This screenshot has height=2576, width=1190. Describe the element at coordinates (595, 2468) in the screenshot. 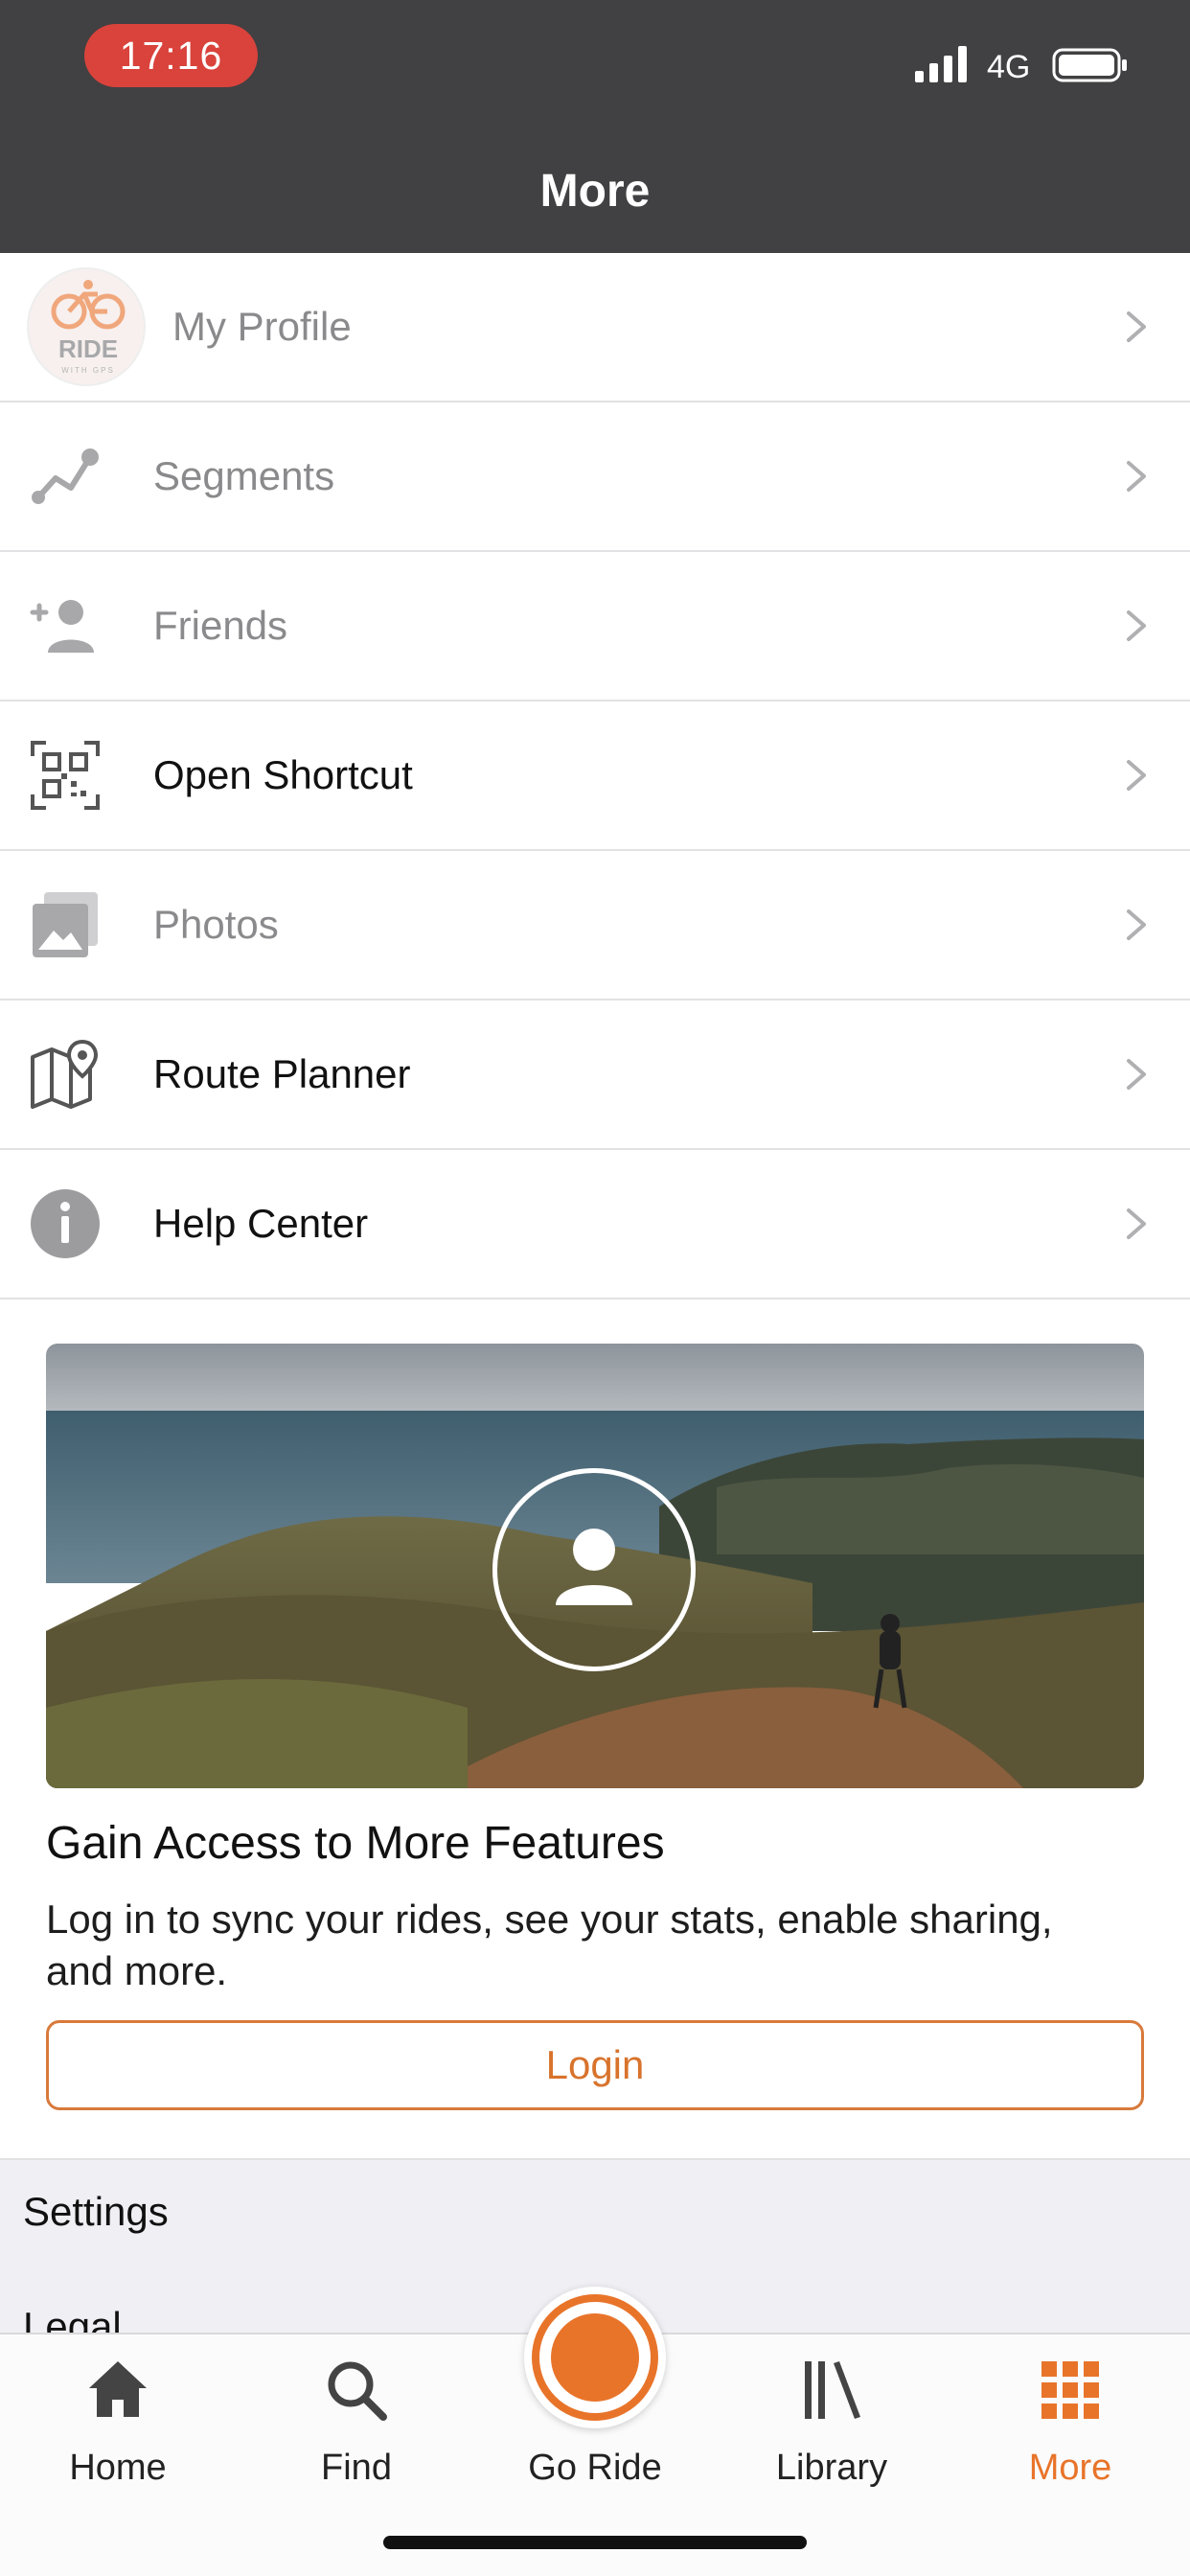

I see `tab-label-go-ride: Go Ride` at that location.